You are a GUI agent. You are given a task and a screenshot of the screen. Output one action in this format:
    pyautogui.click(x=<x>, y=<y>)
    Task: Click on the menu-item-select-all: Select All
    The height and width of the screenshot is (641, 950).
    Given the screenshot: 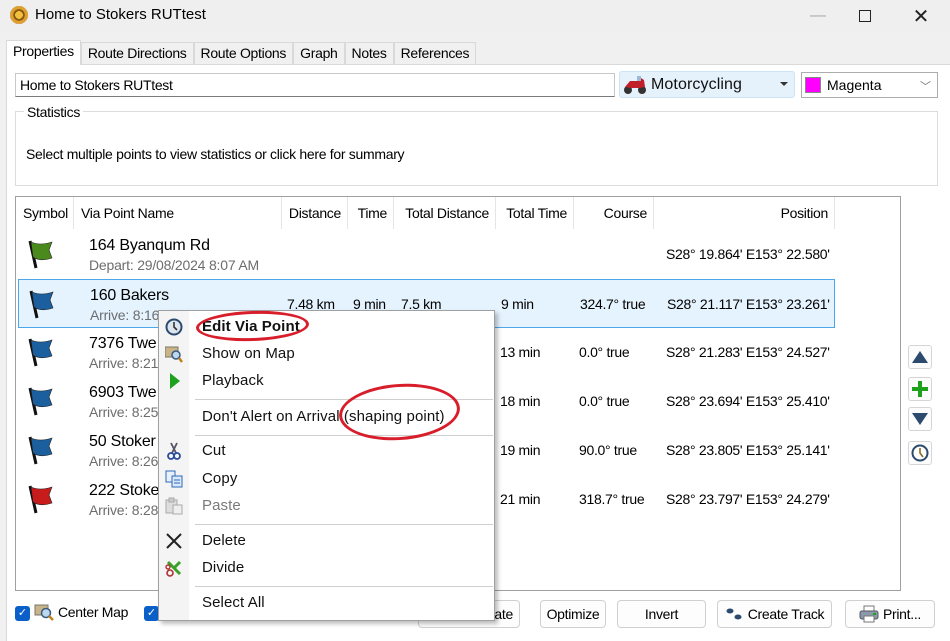 What is the action you would take?
    pyautogui.click(x=326, y=603)
    